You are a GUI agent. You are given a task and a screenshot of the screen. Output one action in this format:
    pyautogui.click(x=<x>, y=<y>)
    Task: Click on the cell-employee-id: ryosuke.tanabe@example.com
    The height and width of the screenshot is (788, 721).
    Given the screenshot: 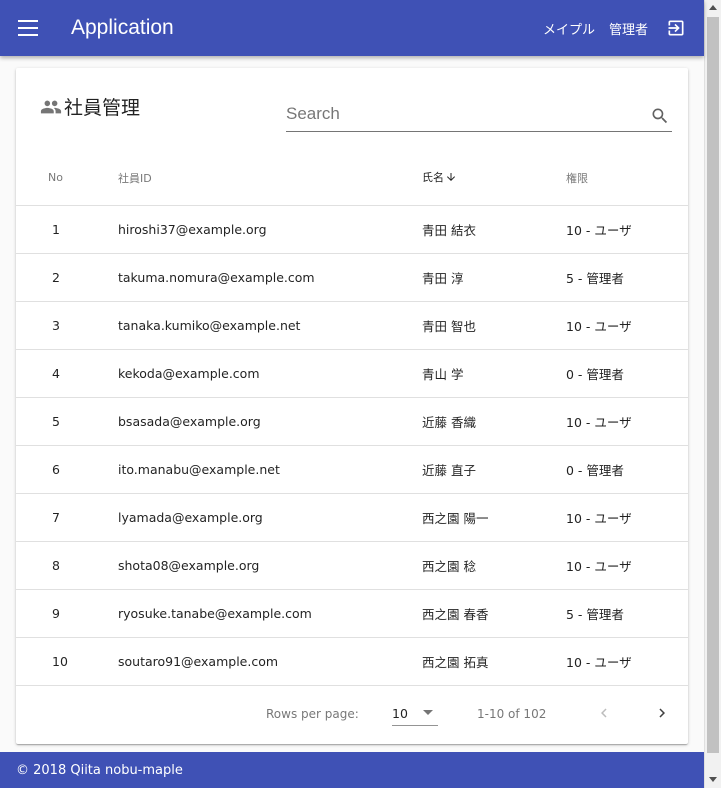 What is the action you would take?
    pyautogui.click(x=270, y=613)
    